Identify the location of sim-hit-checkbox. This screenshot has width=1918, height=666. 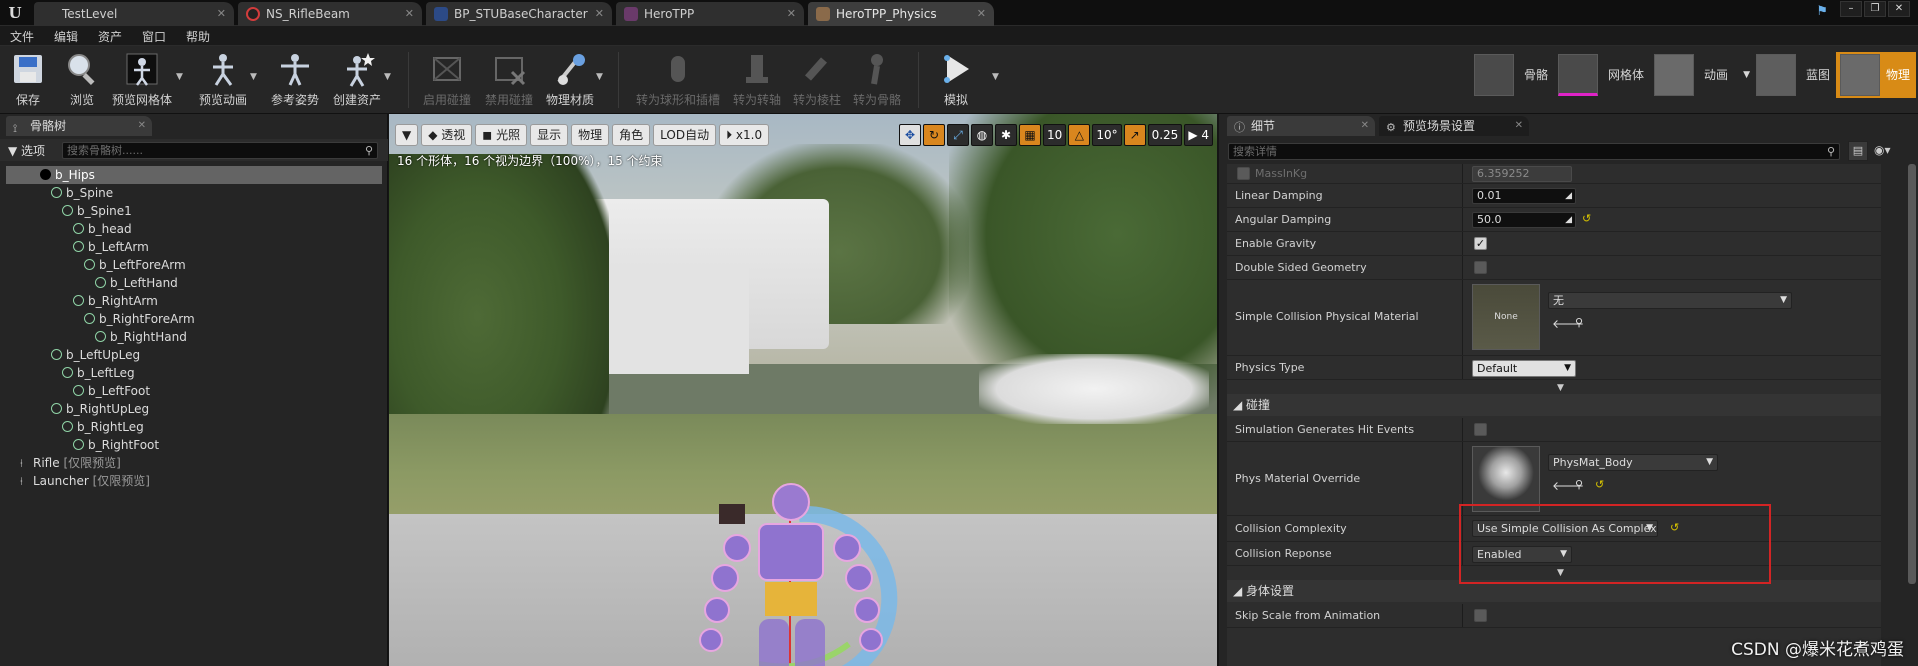
(1480, 429).